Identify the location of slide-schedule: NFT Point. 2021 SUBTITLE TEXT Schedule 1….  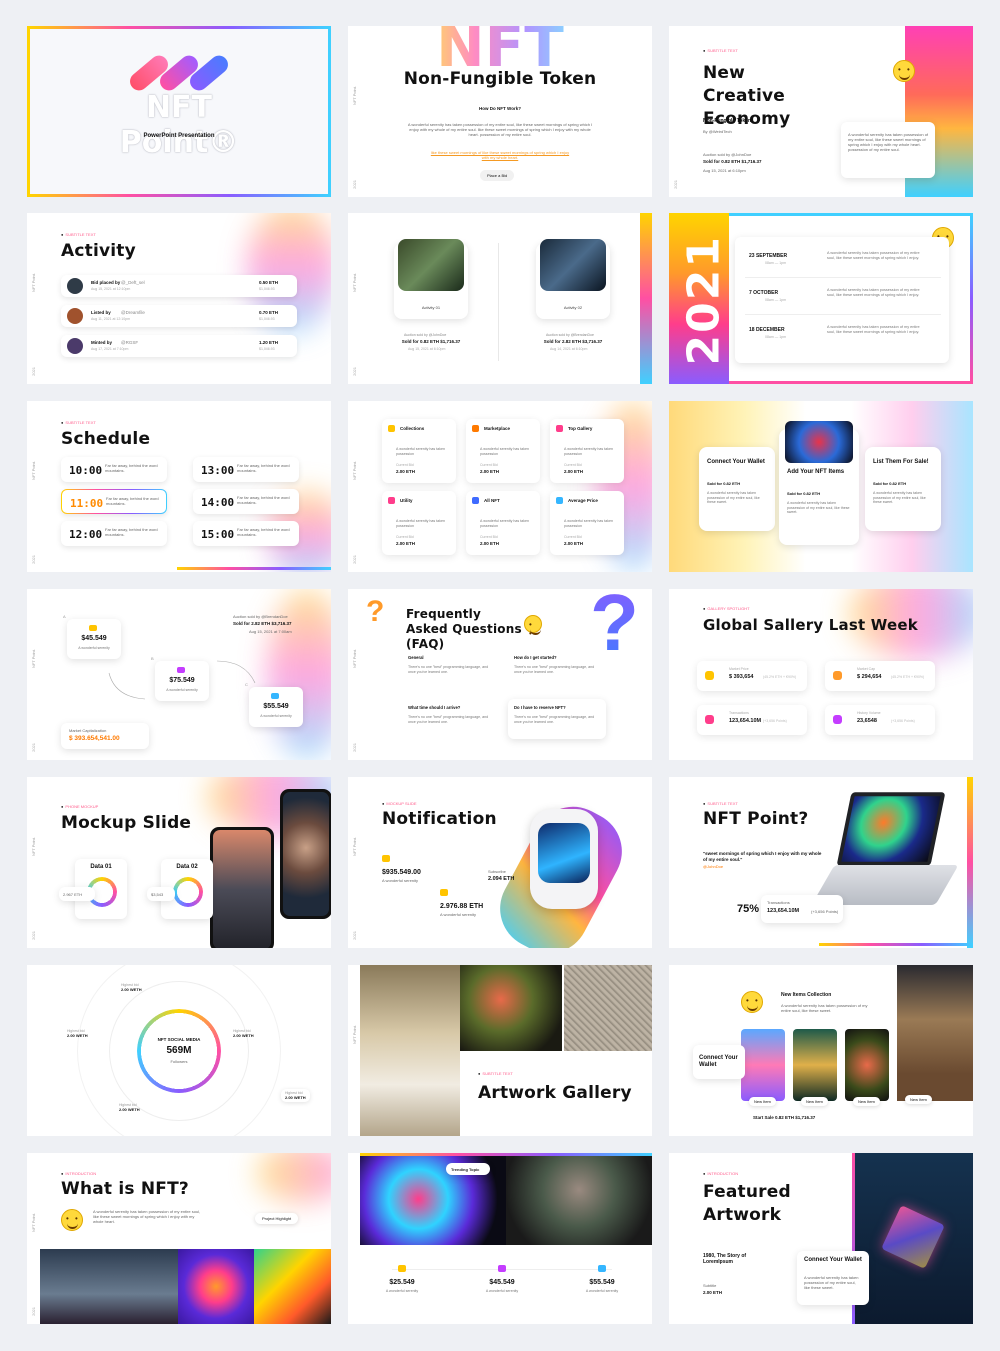
(179, 486).